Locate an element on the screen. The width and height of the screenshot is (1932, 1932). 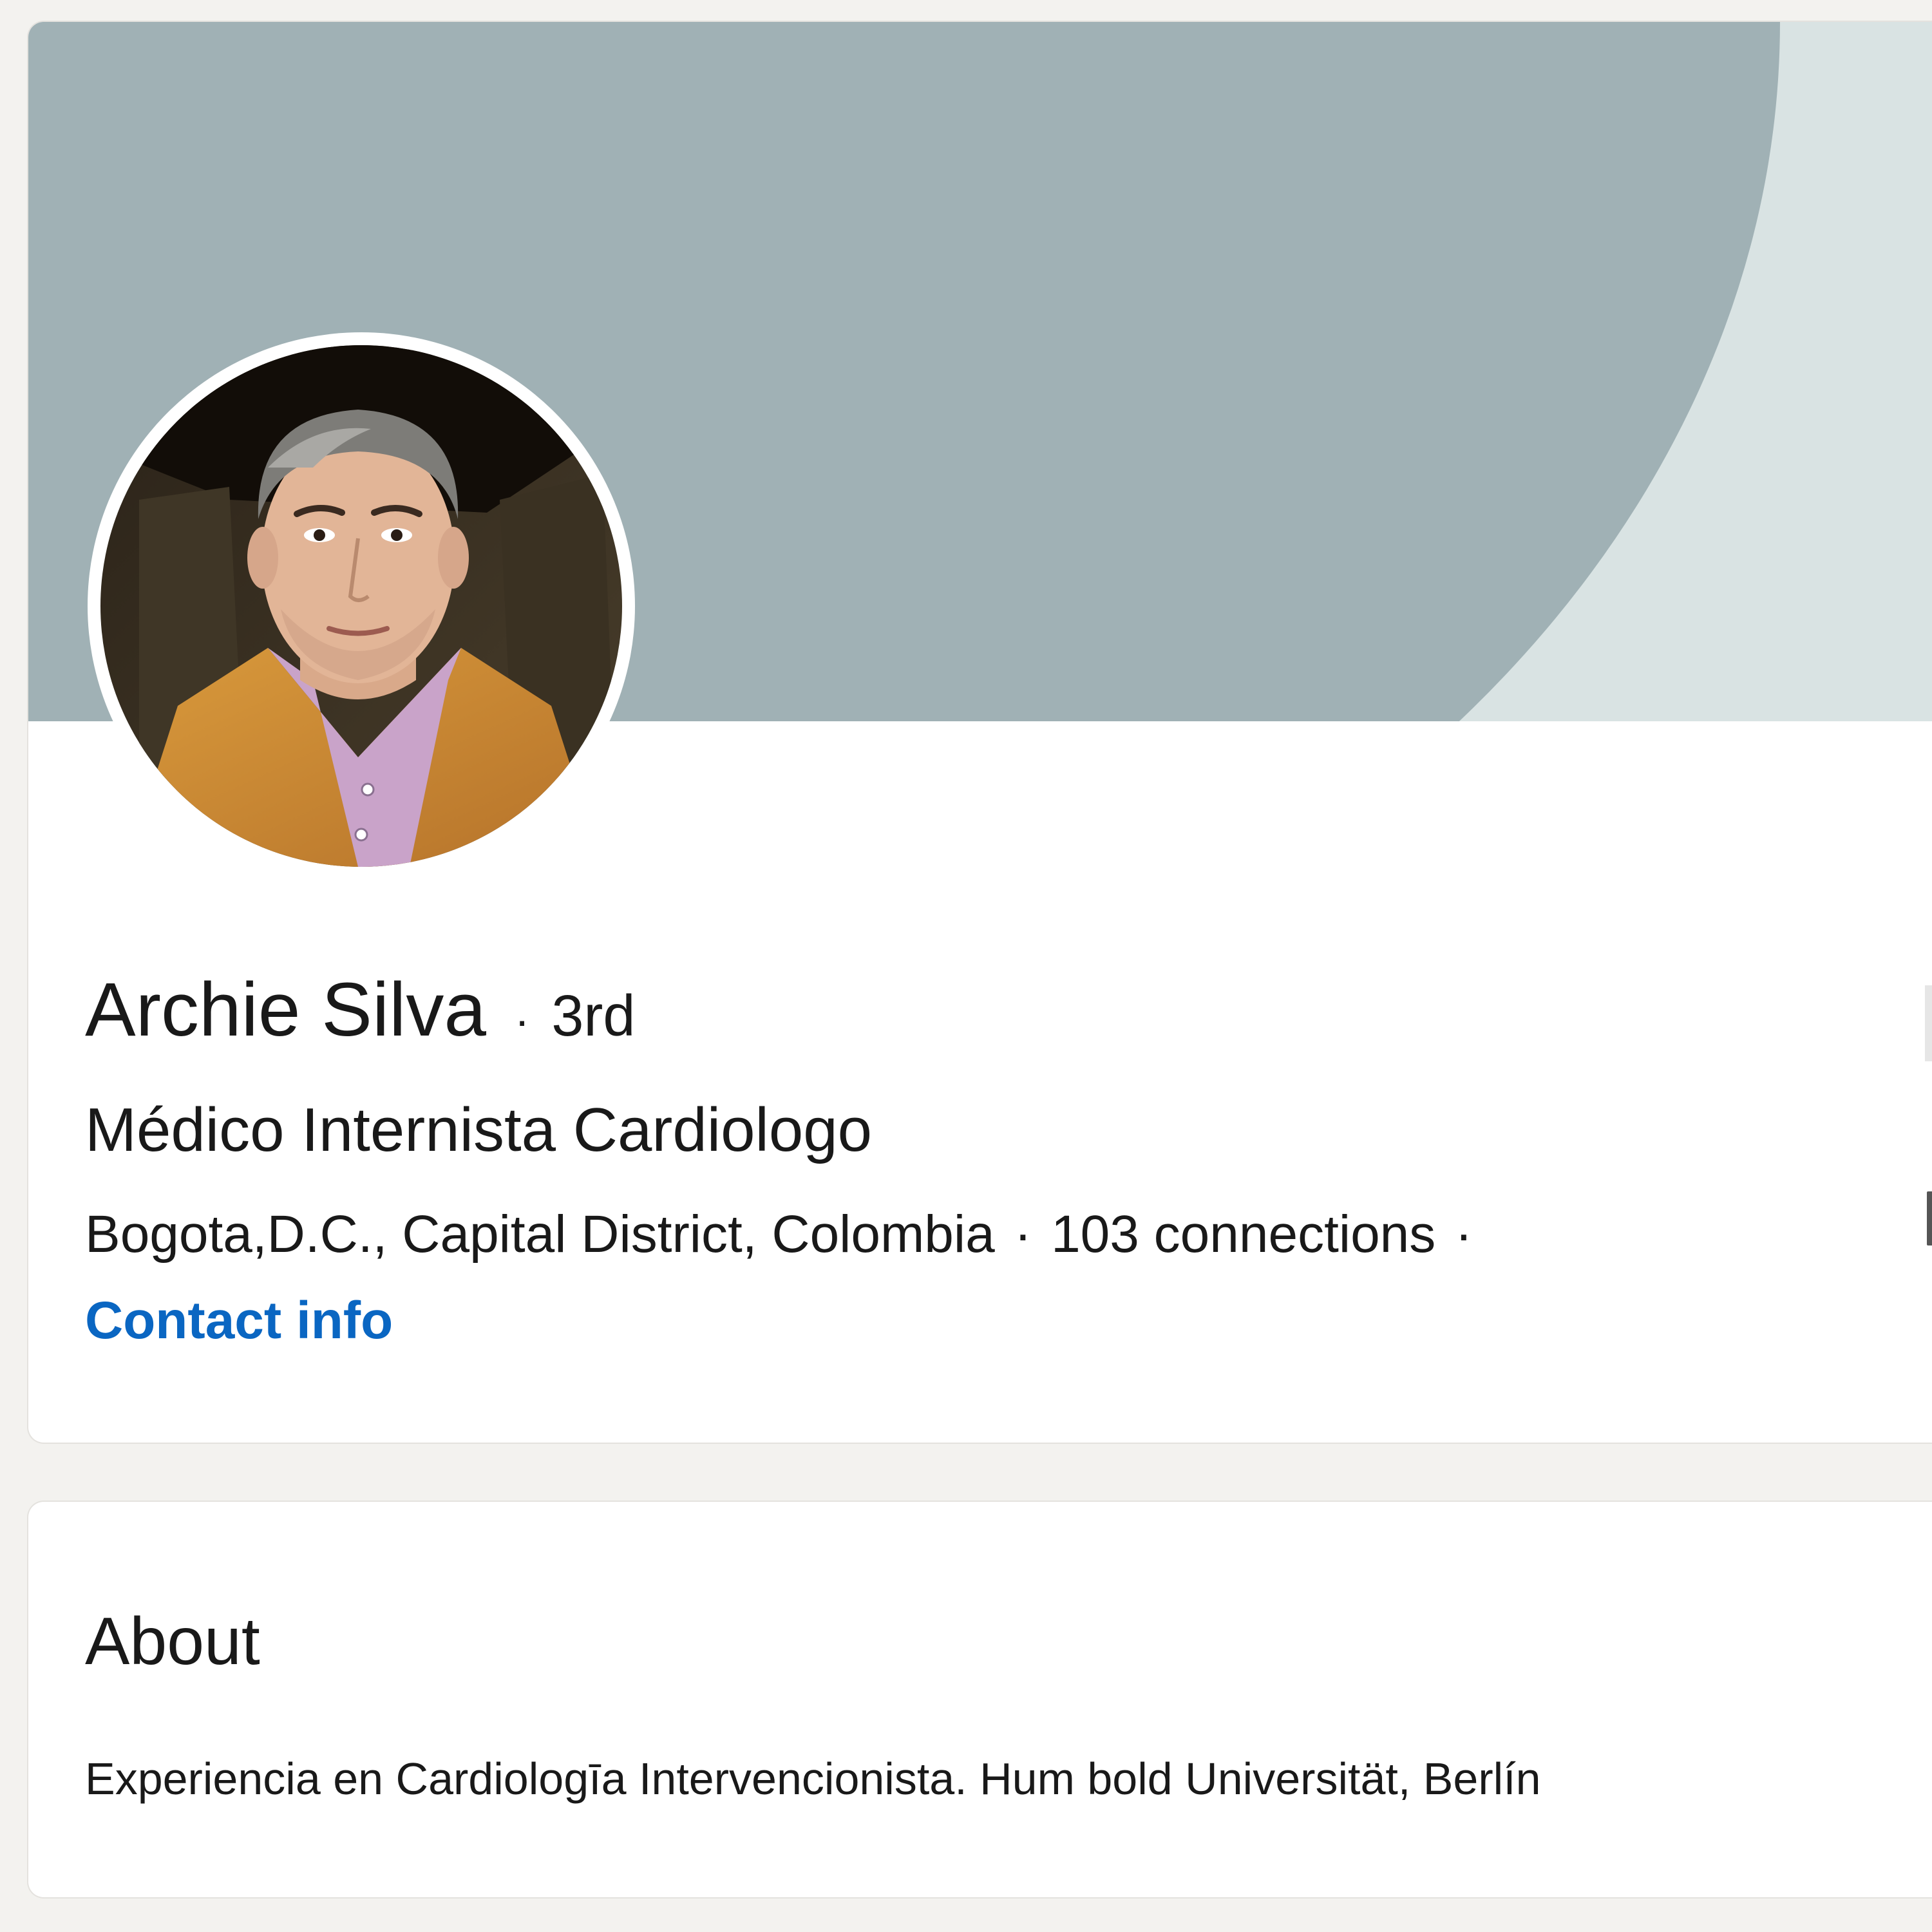
profile-location: Bogota,D.C., Capital District, Colombia is located at coordinates (540, 1234).